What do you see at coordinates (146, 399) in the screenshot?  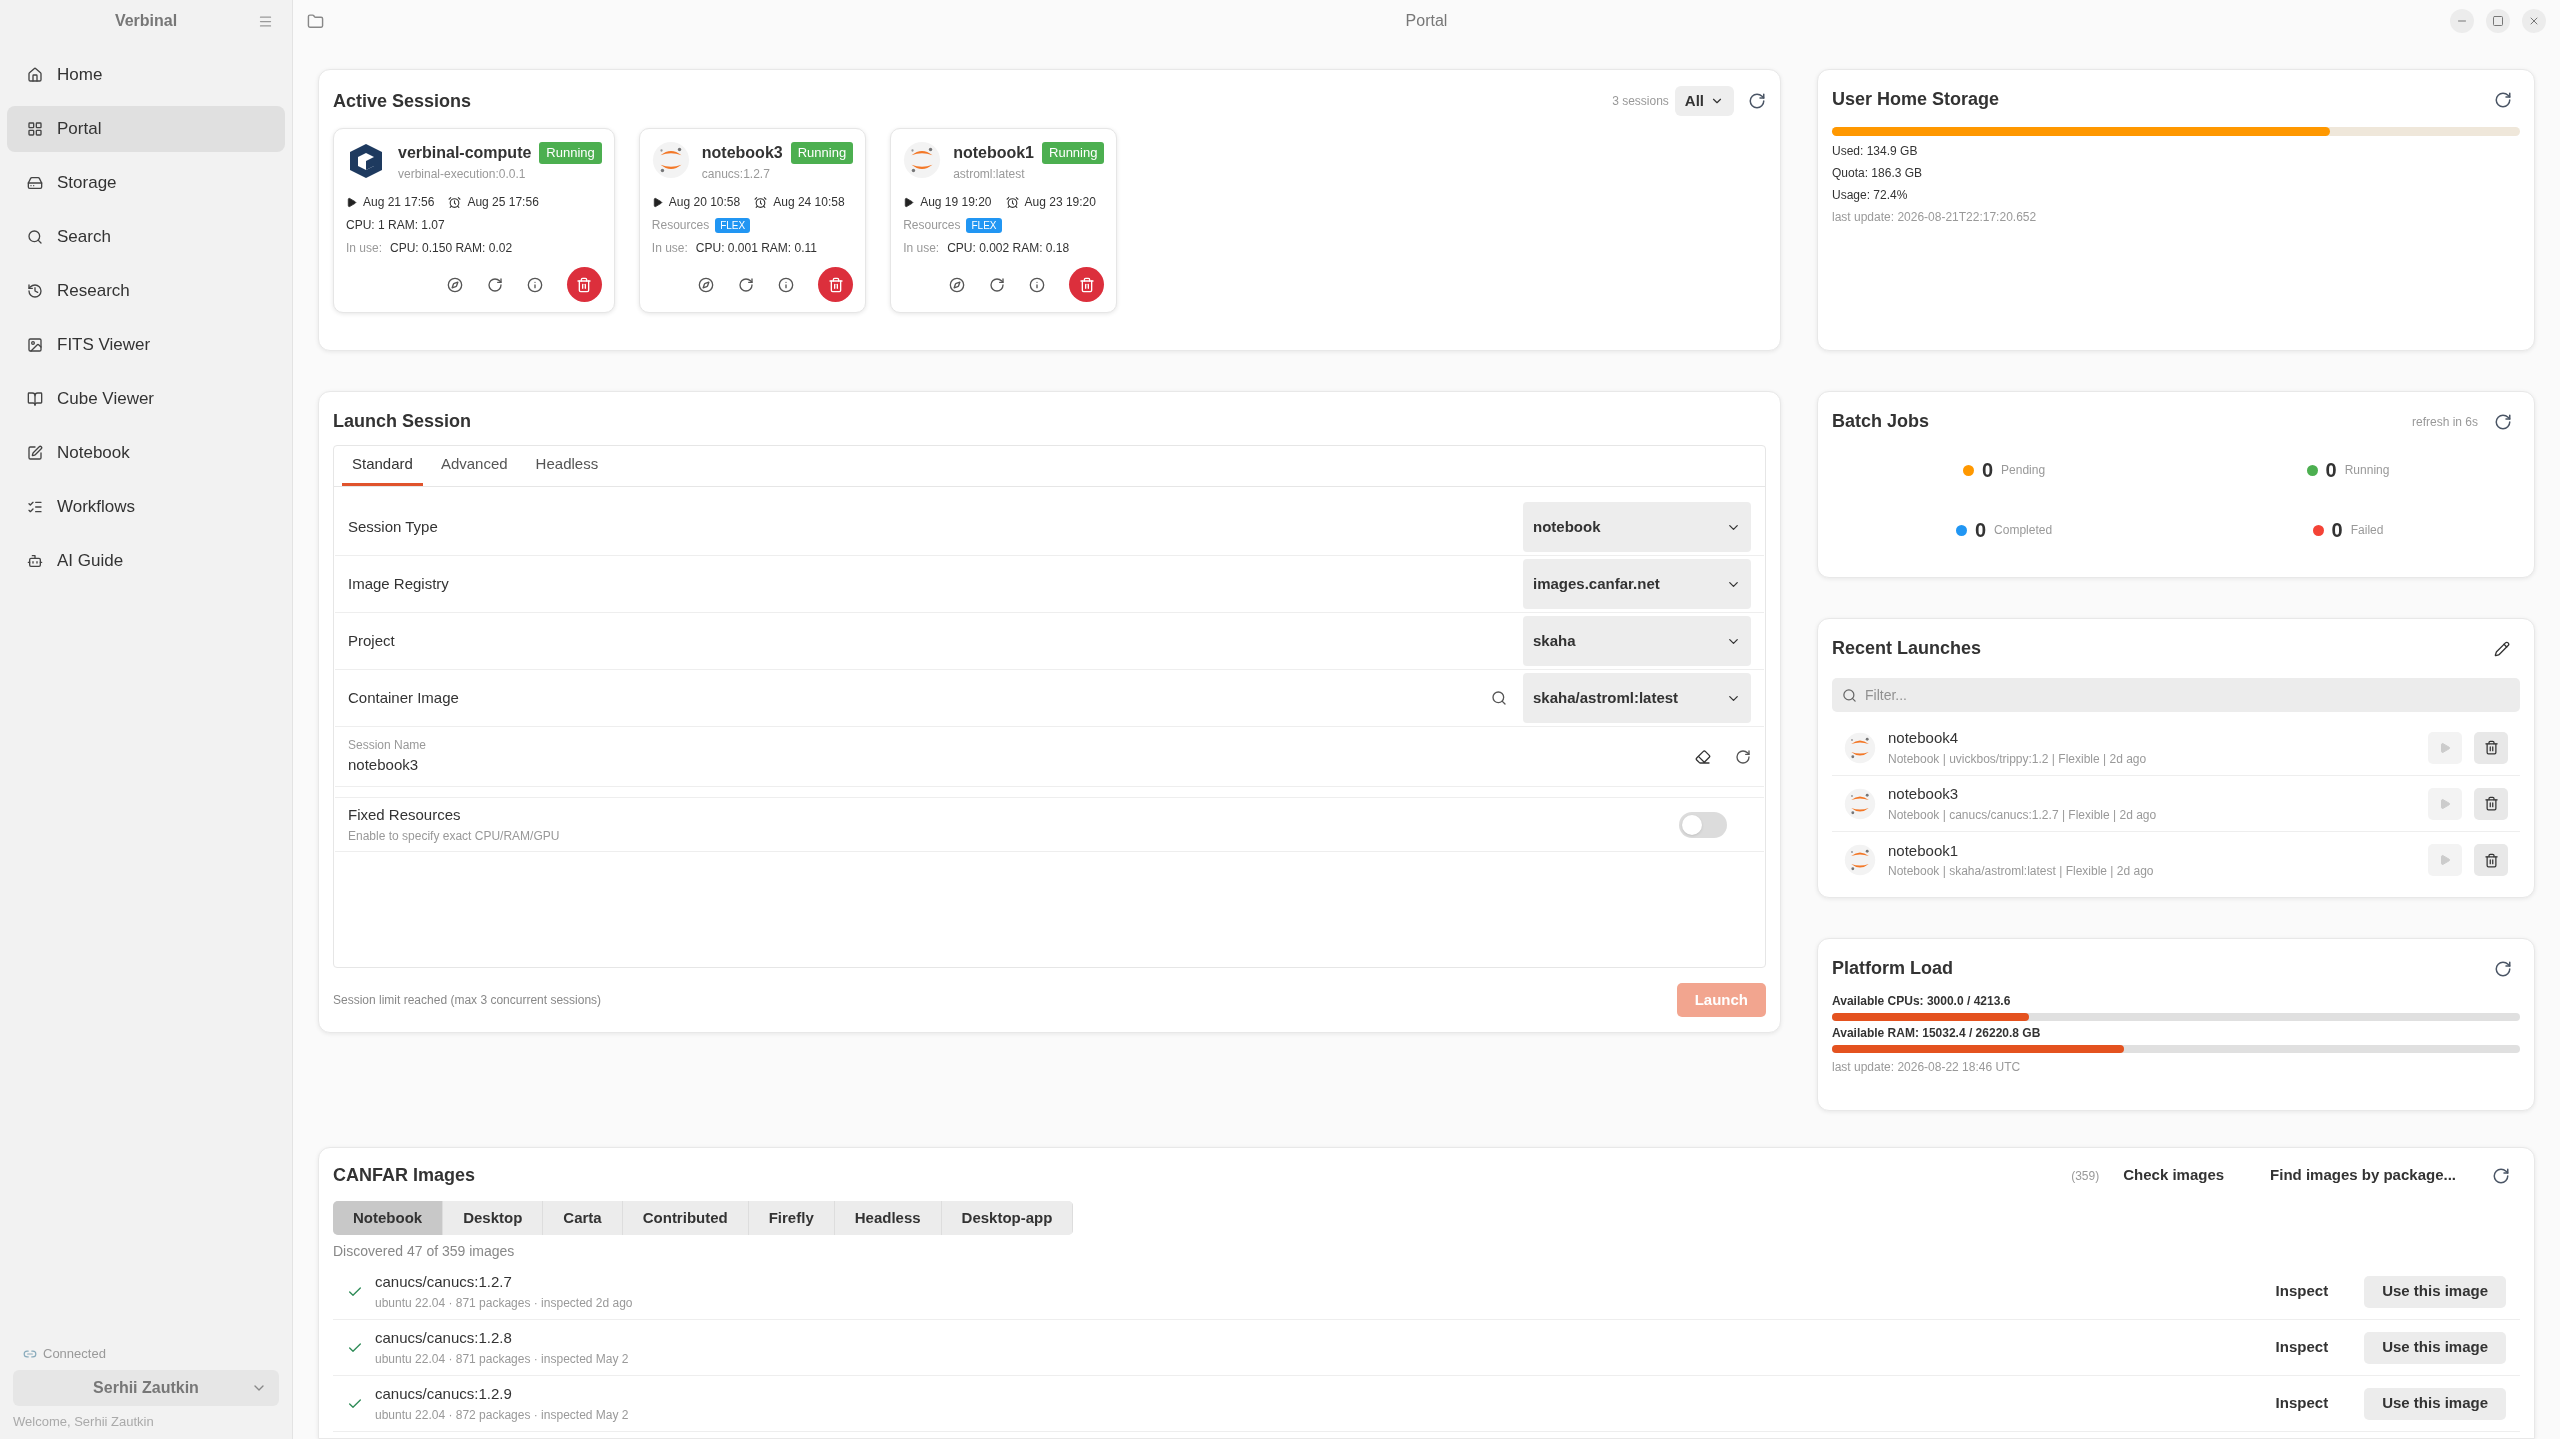 I see `sidebar-item: Cube Viewer` at bounding box center [146, 399].